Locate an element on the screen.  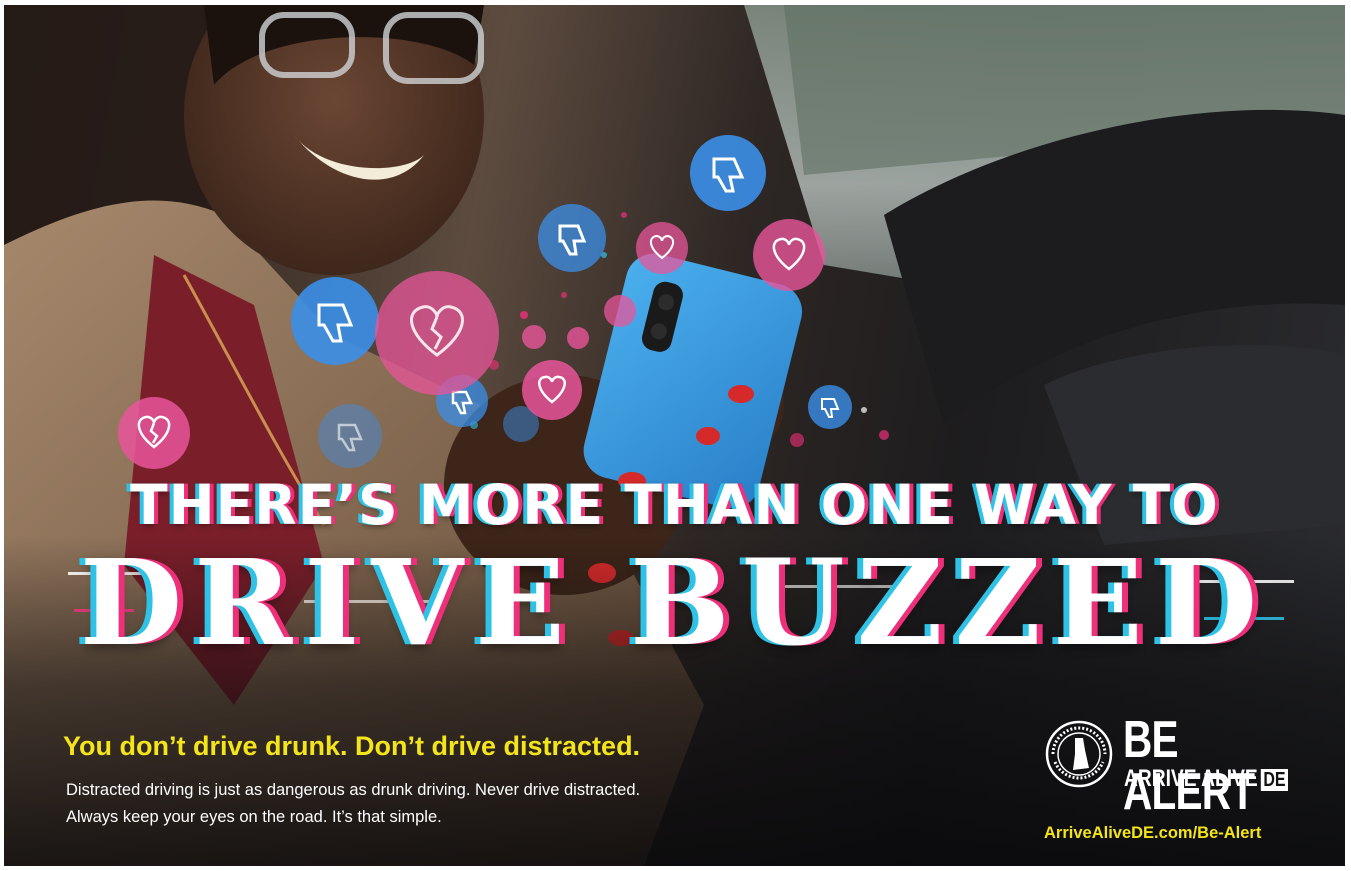
brand-subtitle: ARRIVE ALIVE DE is located at coordinates (1206, 779).